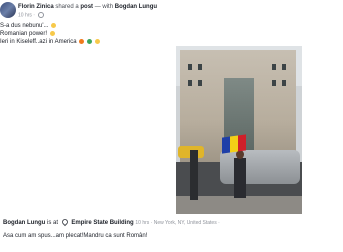 This screenshot has height=252, width=343. I want to click on fire-emoji-icon, so click(82, 41).